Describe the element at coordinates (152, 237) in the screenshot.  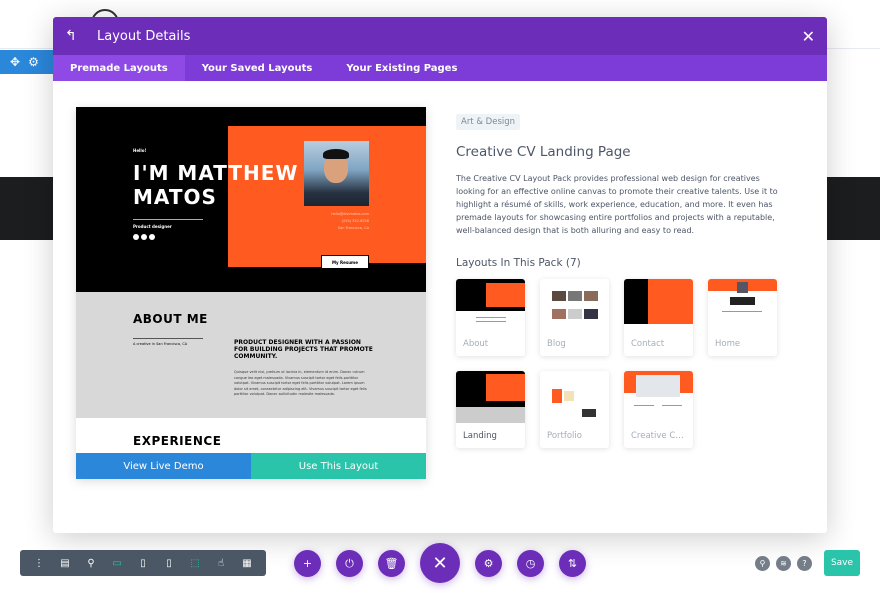
I see `linkedin-icon` at that location.